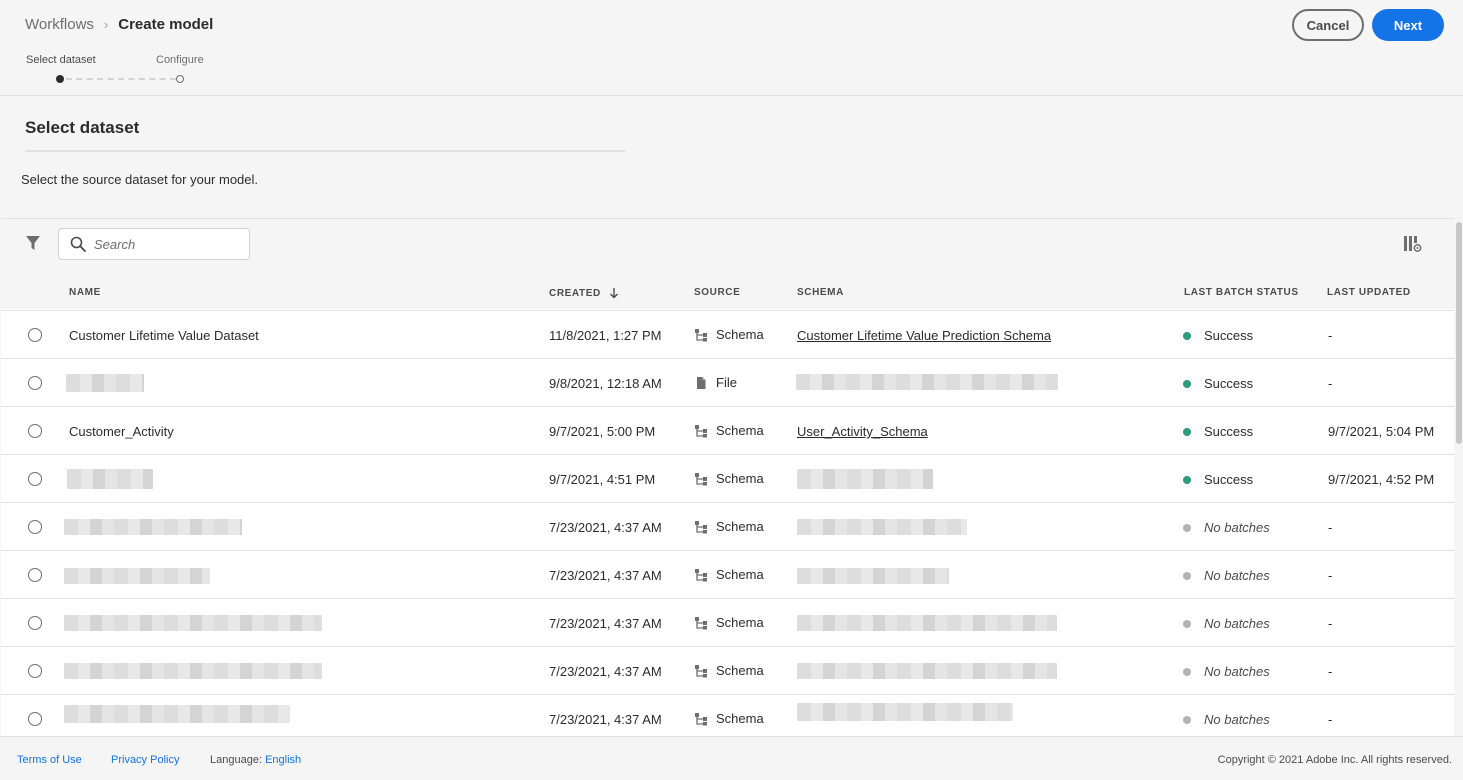 The image size is (1463, 780). I want to click on column-header-created: CREATED, so click(584, 293).